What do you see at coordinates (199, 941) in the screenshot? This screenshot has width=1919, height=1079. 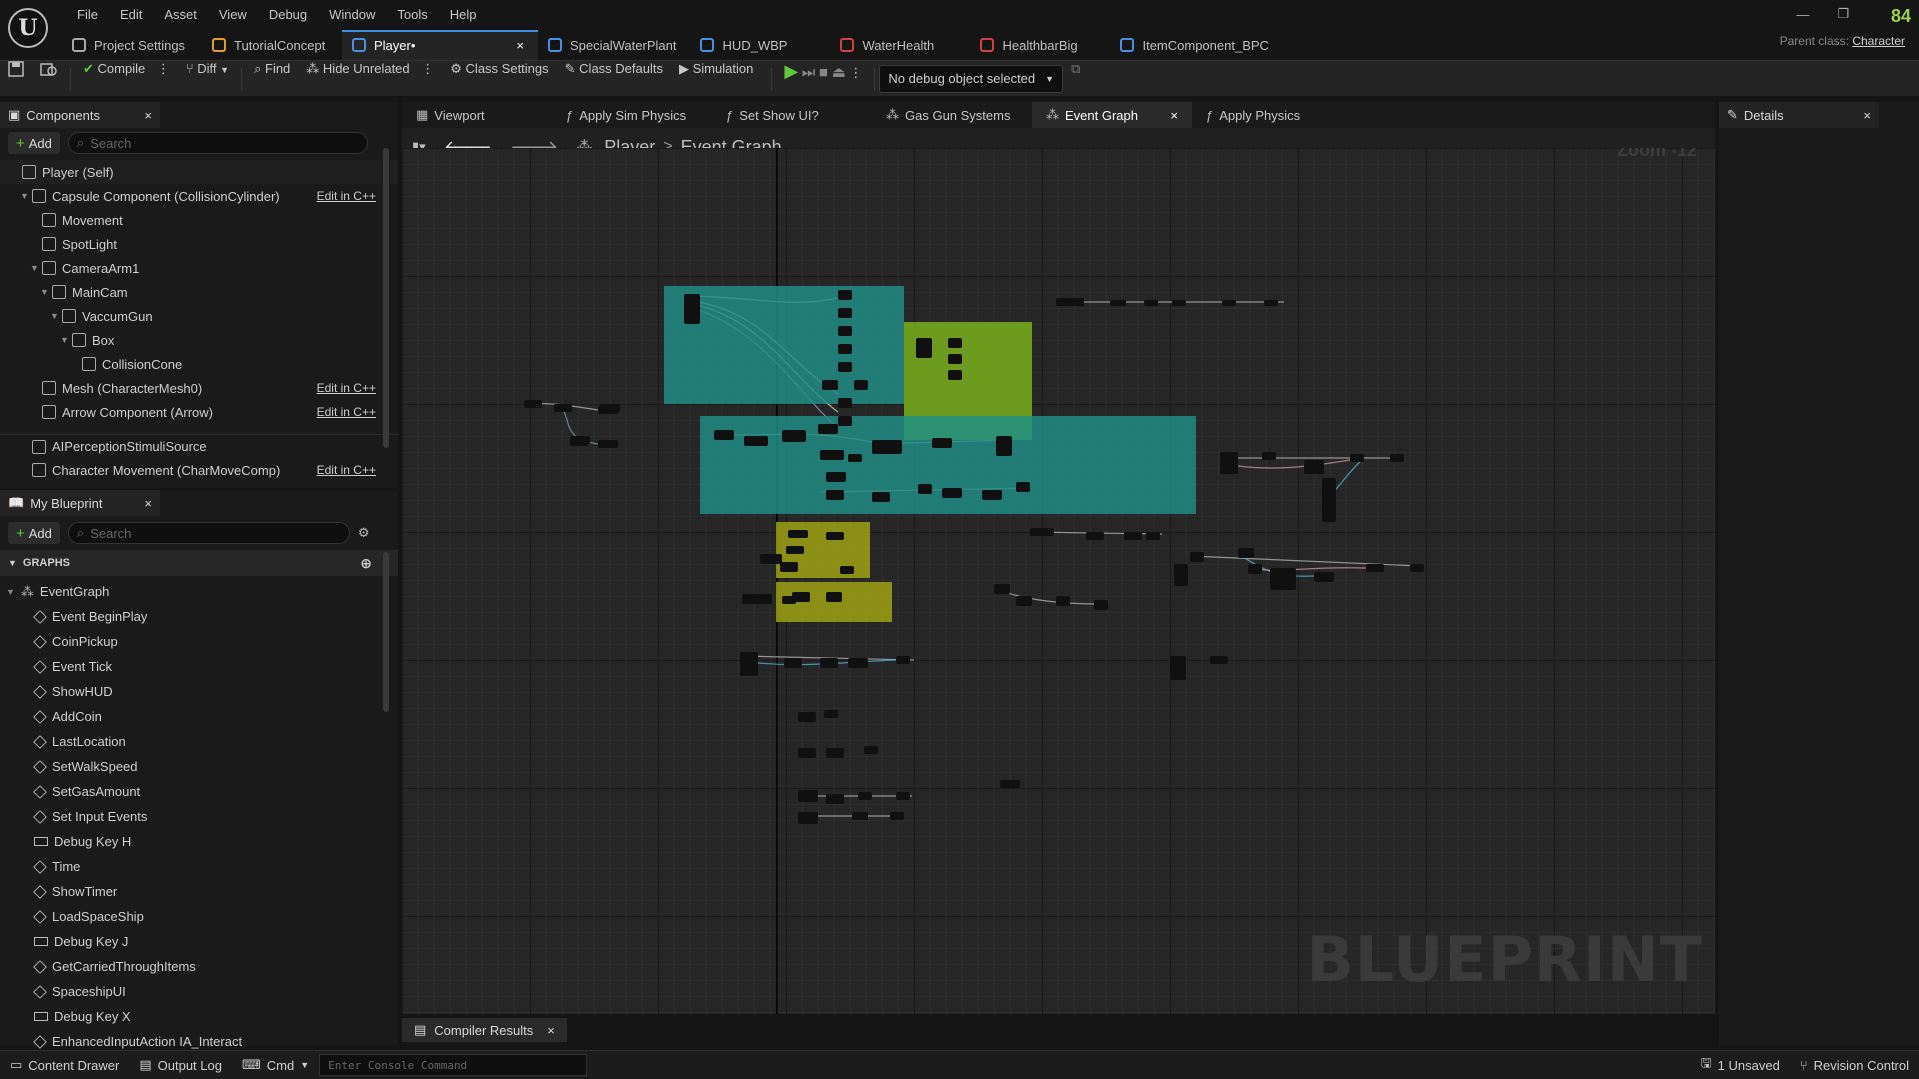 I see `graph-event-item: Debug Key J` at bounding box center [199, 941].